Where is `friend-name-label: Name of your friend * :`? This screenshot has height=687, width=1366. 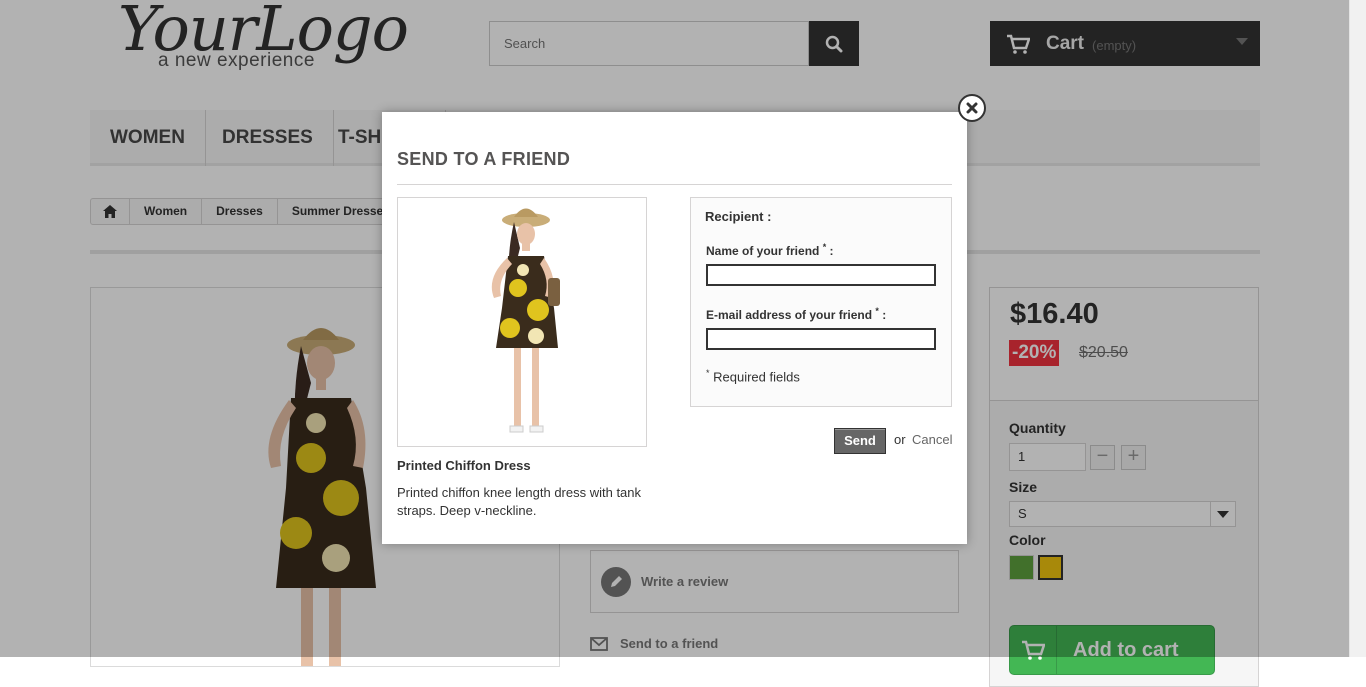 friend-name-label: Name of your friend * : is located at coordinates (770, 250).